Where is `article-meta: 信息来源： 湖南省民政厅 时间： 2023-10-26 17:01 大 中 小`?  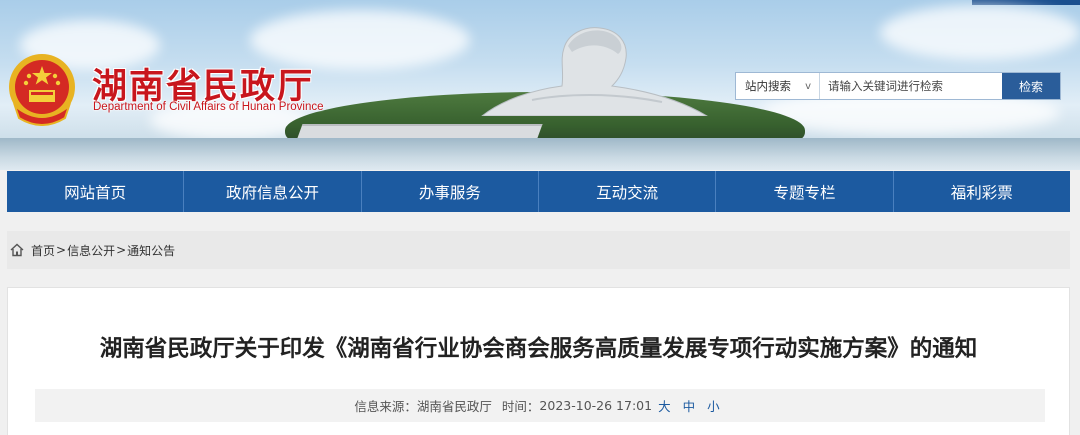 article-meta: 信息来源： 湖南省民政厅 时间： 2023-10-26 17:01 大 中 小 is located at coordinates (540, 405).